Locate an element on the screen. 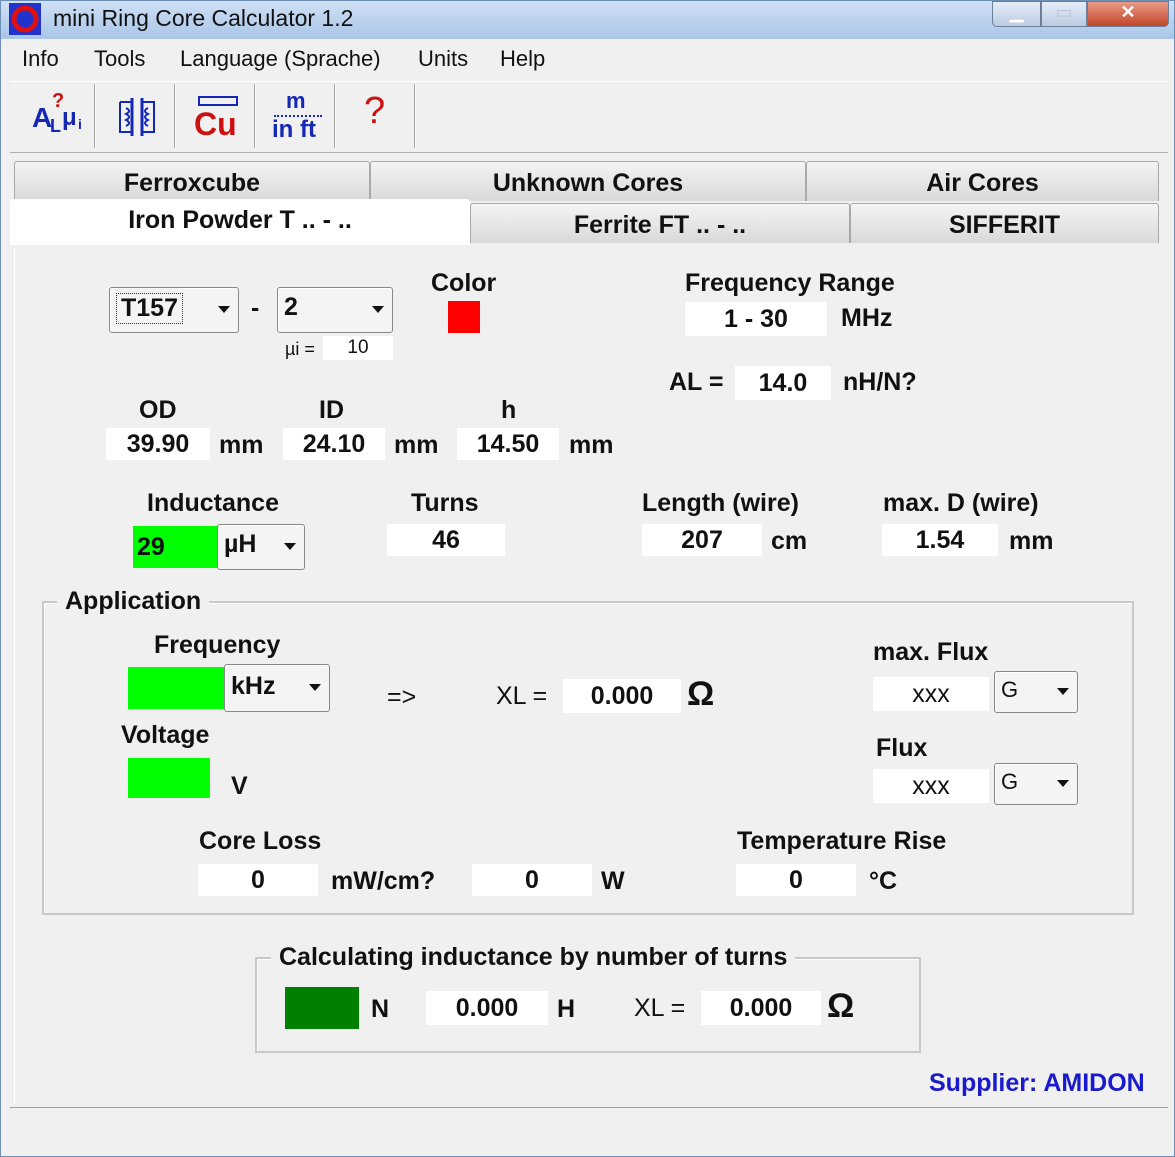  core-dash: - is located at coordinates (255, 308).